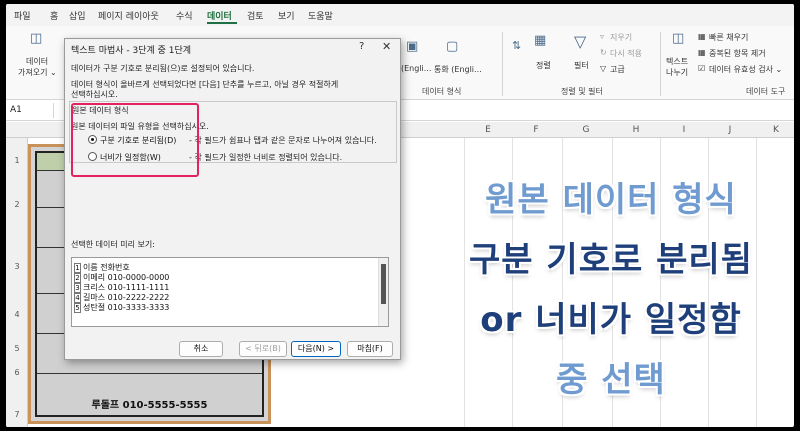 The image size is (800, 431). Describe the element at coordinates (135, 140) in the screenshot. I see `highlight-box` at that location.